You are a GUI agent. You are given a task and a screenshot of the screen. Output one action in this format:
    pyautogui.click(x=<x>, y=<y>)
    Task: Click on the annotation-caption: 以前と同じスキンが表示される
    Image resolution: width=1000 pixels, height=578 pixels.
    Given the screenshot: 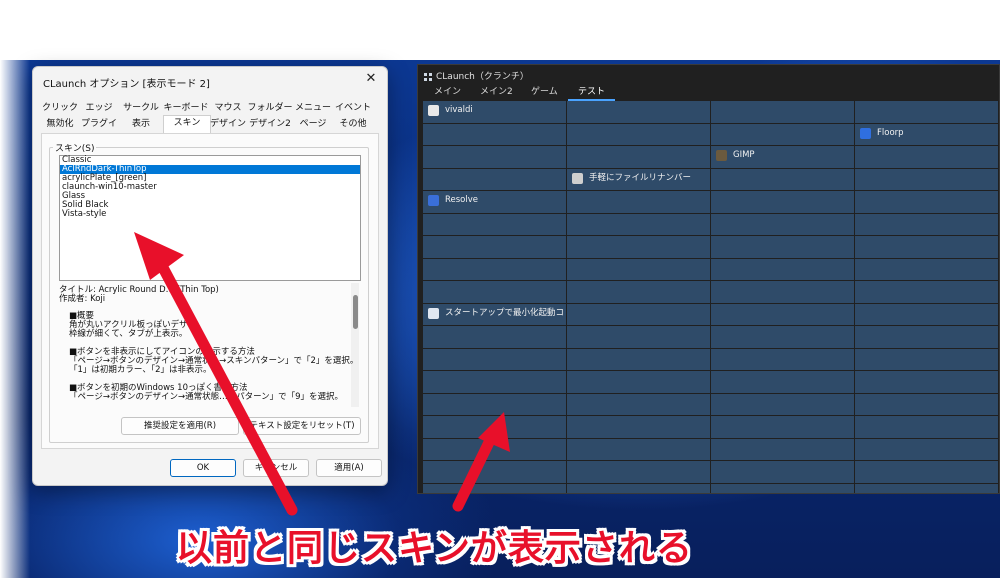 What is the action you would take?
    pyautogui.click(x=434, y=548)
    